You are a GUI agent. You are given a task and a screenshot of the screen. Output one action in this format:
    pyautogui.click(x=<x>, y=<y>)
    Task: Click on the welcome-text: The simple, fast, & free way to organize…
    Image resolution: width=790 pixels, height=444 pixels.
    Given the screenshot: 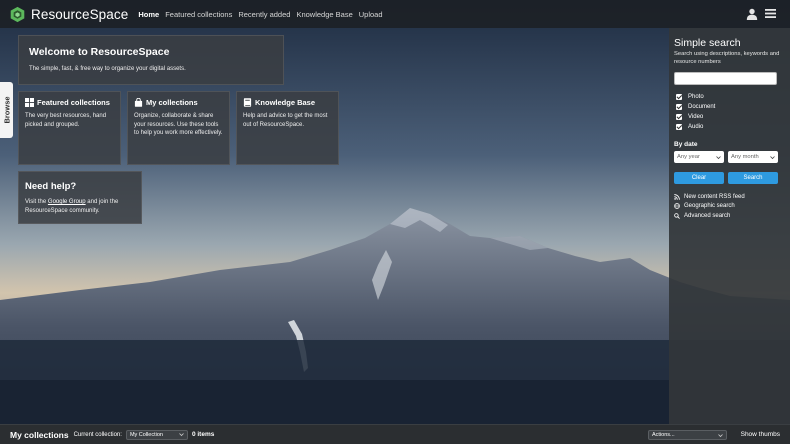 What is the action you would take?
    pyautogui.click(x=107, y=69)
    